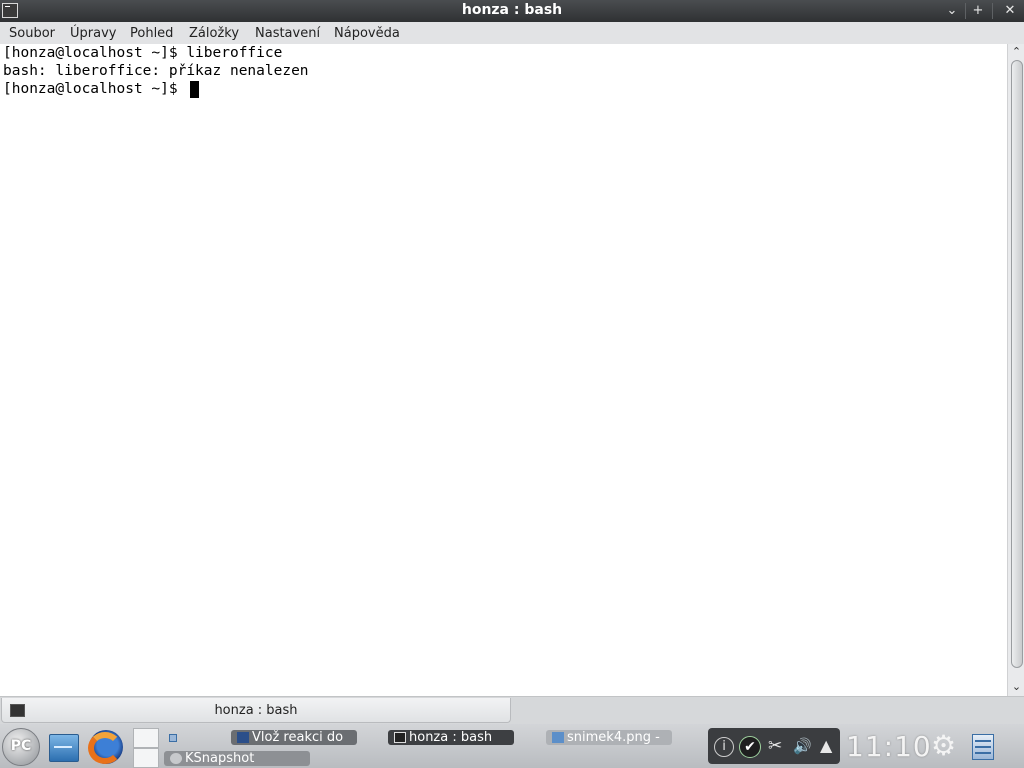  I want to click on window-title: honza : bash, so click(512, 10).